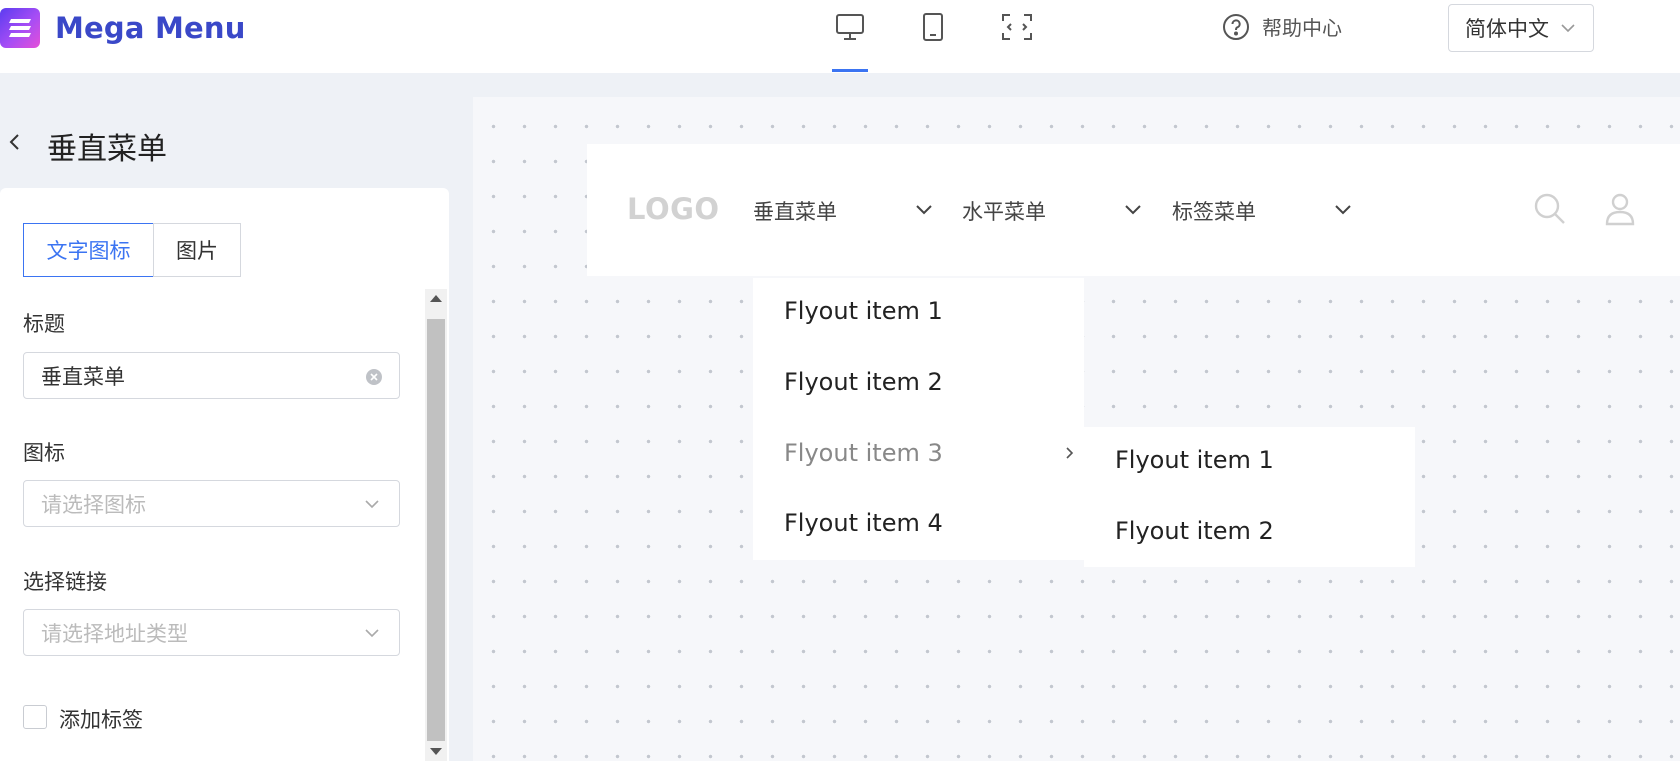 Image resolution: width=1680 pixels, height=761 pixels. Describe the element at coordinates (850, 27) in the screenshot. I see `desktop-icon` at that location.